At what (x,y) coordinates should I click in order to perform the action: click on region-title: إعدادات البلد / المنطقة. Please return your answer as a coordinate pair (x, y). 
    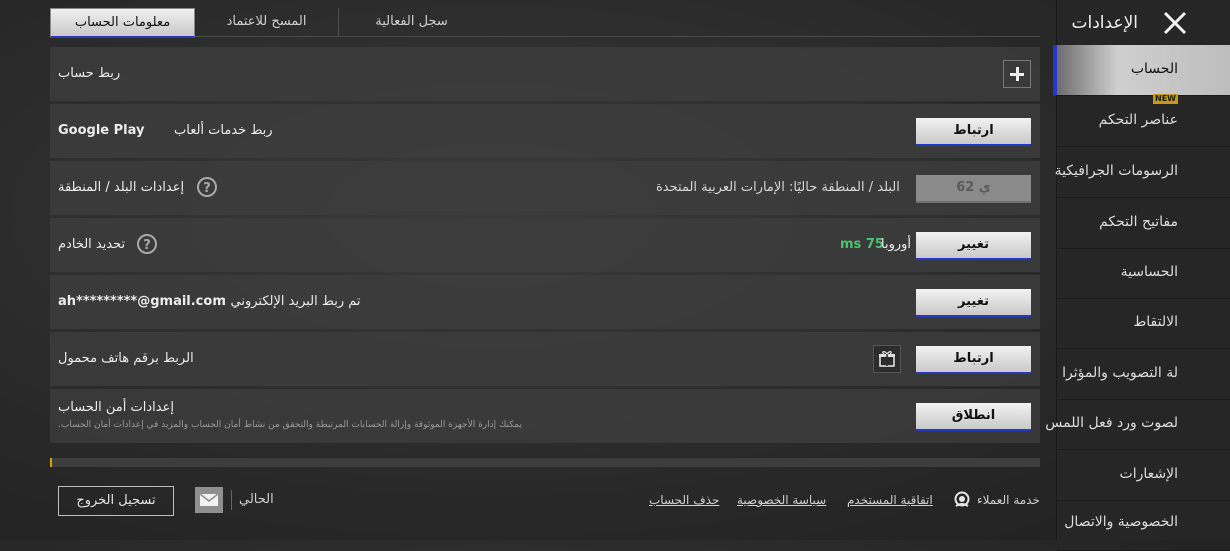
    Looking at the image, I should click on (121, 187).